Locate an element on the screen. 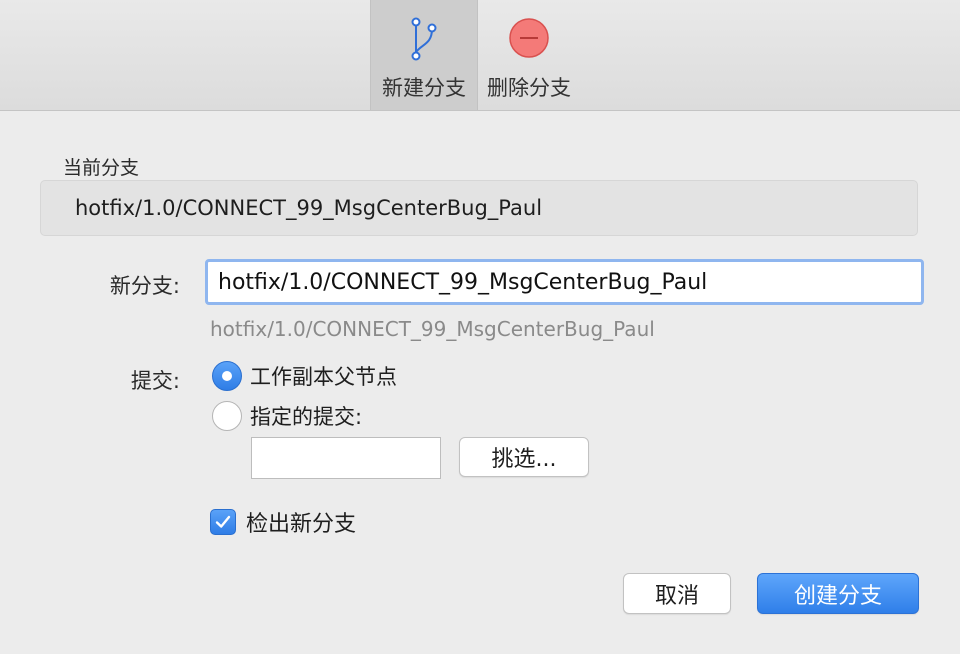 The image size is (960, 654). delete-branch-tool-label: 删除分支 is located at coordinates (529, 88).